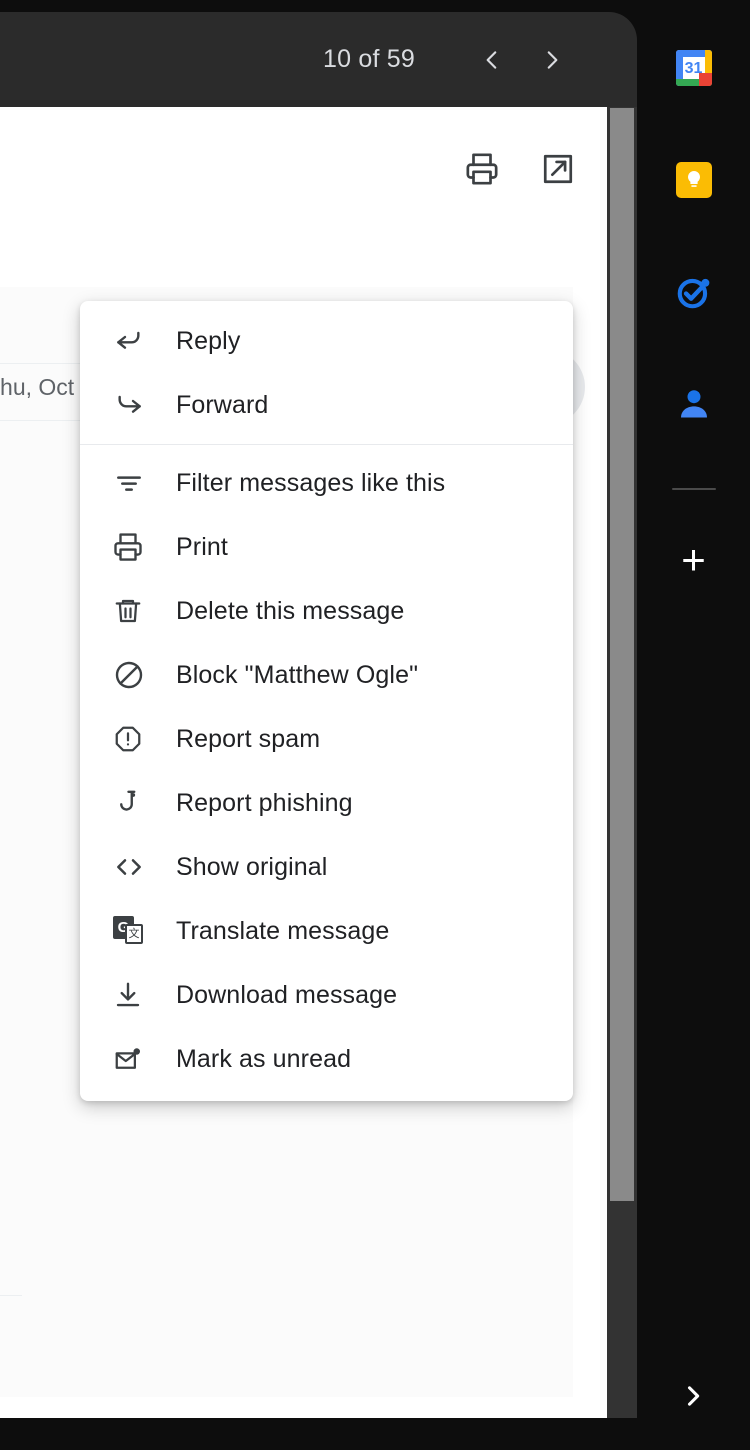  Describe the element at coordinates (693, 489) in the screenshot. I see `rail-divider` at that location.